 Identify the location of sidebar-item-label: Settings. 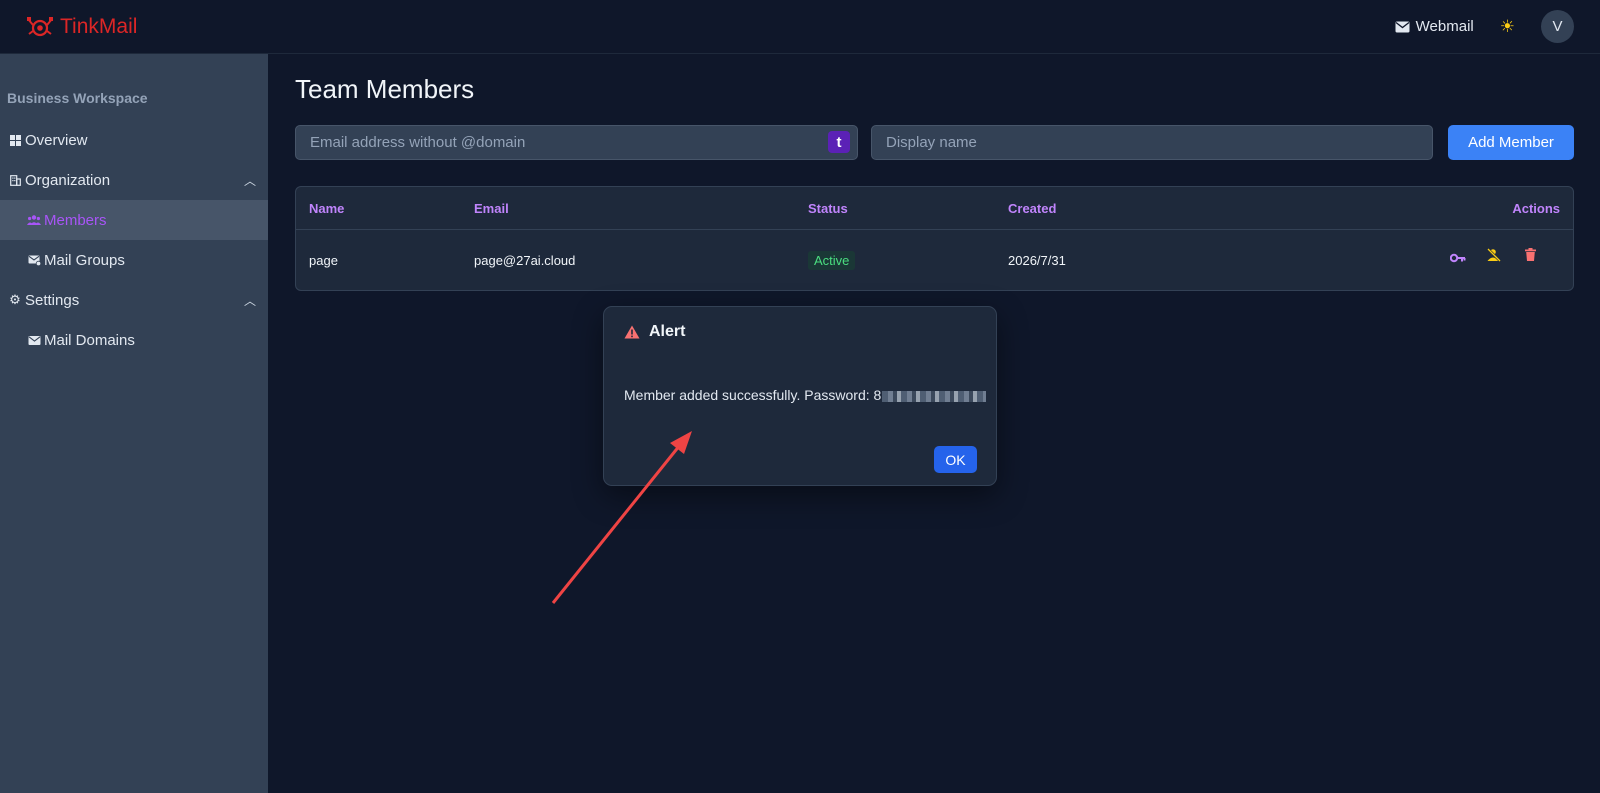
(52, 300).